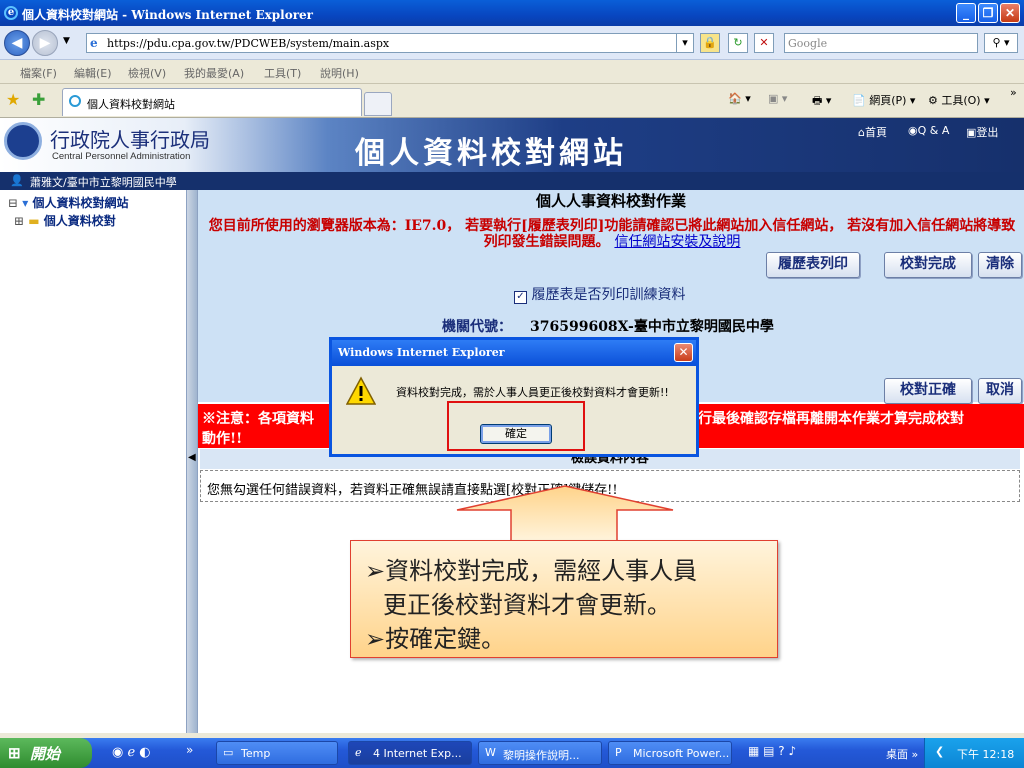  I want to click on ie-logo-icon: e, so click(11, 13).